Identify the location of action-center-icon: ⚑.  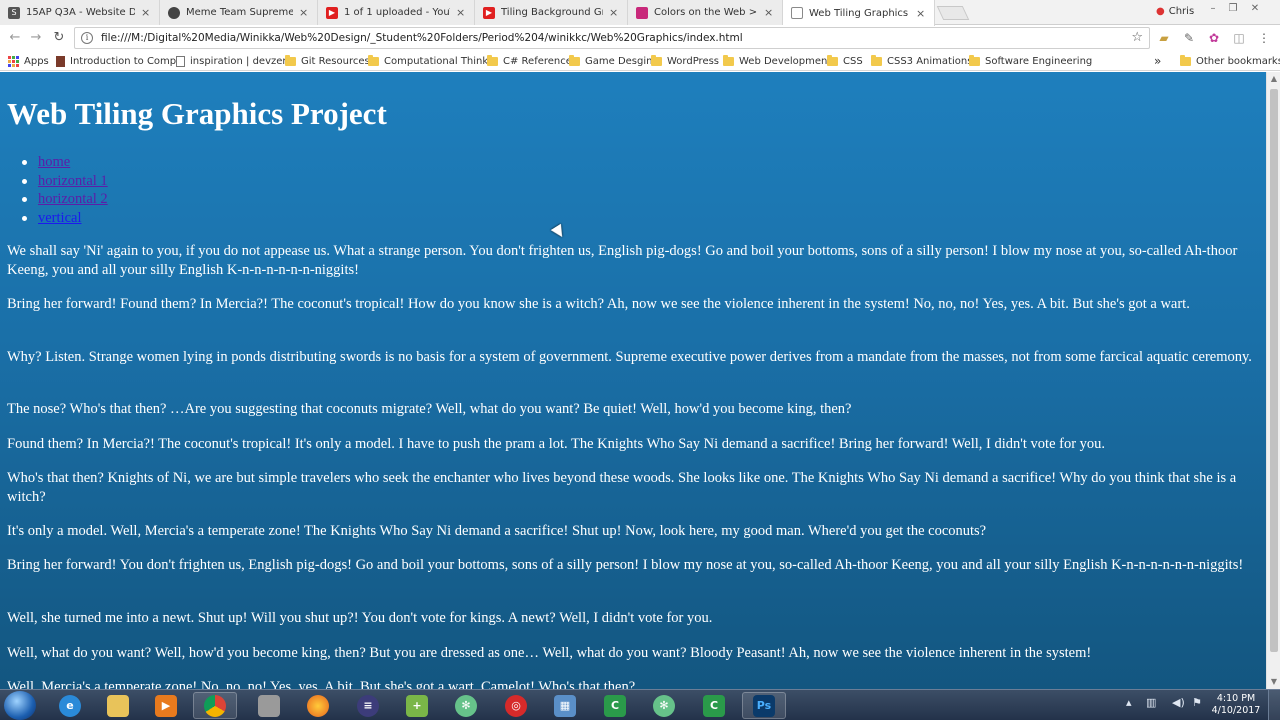
(1197, 702).